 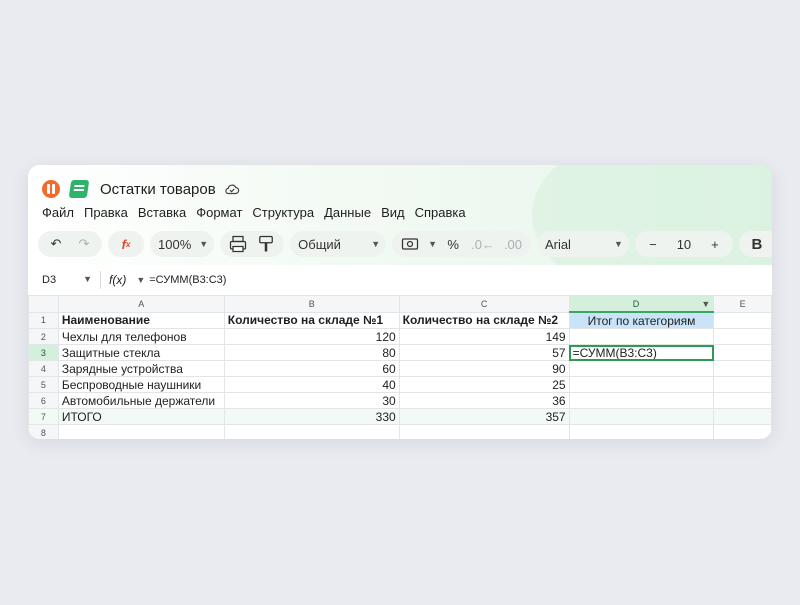 I want to click on cell-b8, so click(x=311, y=431).